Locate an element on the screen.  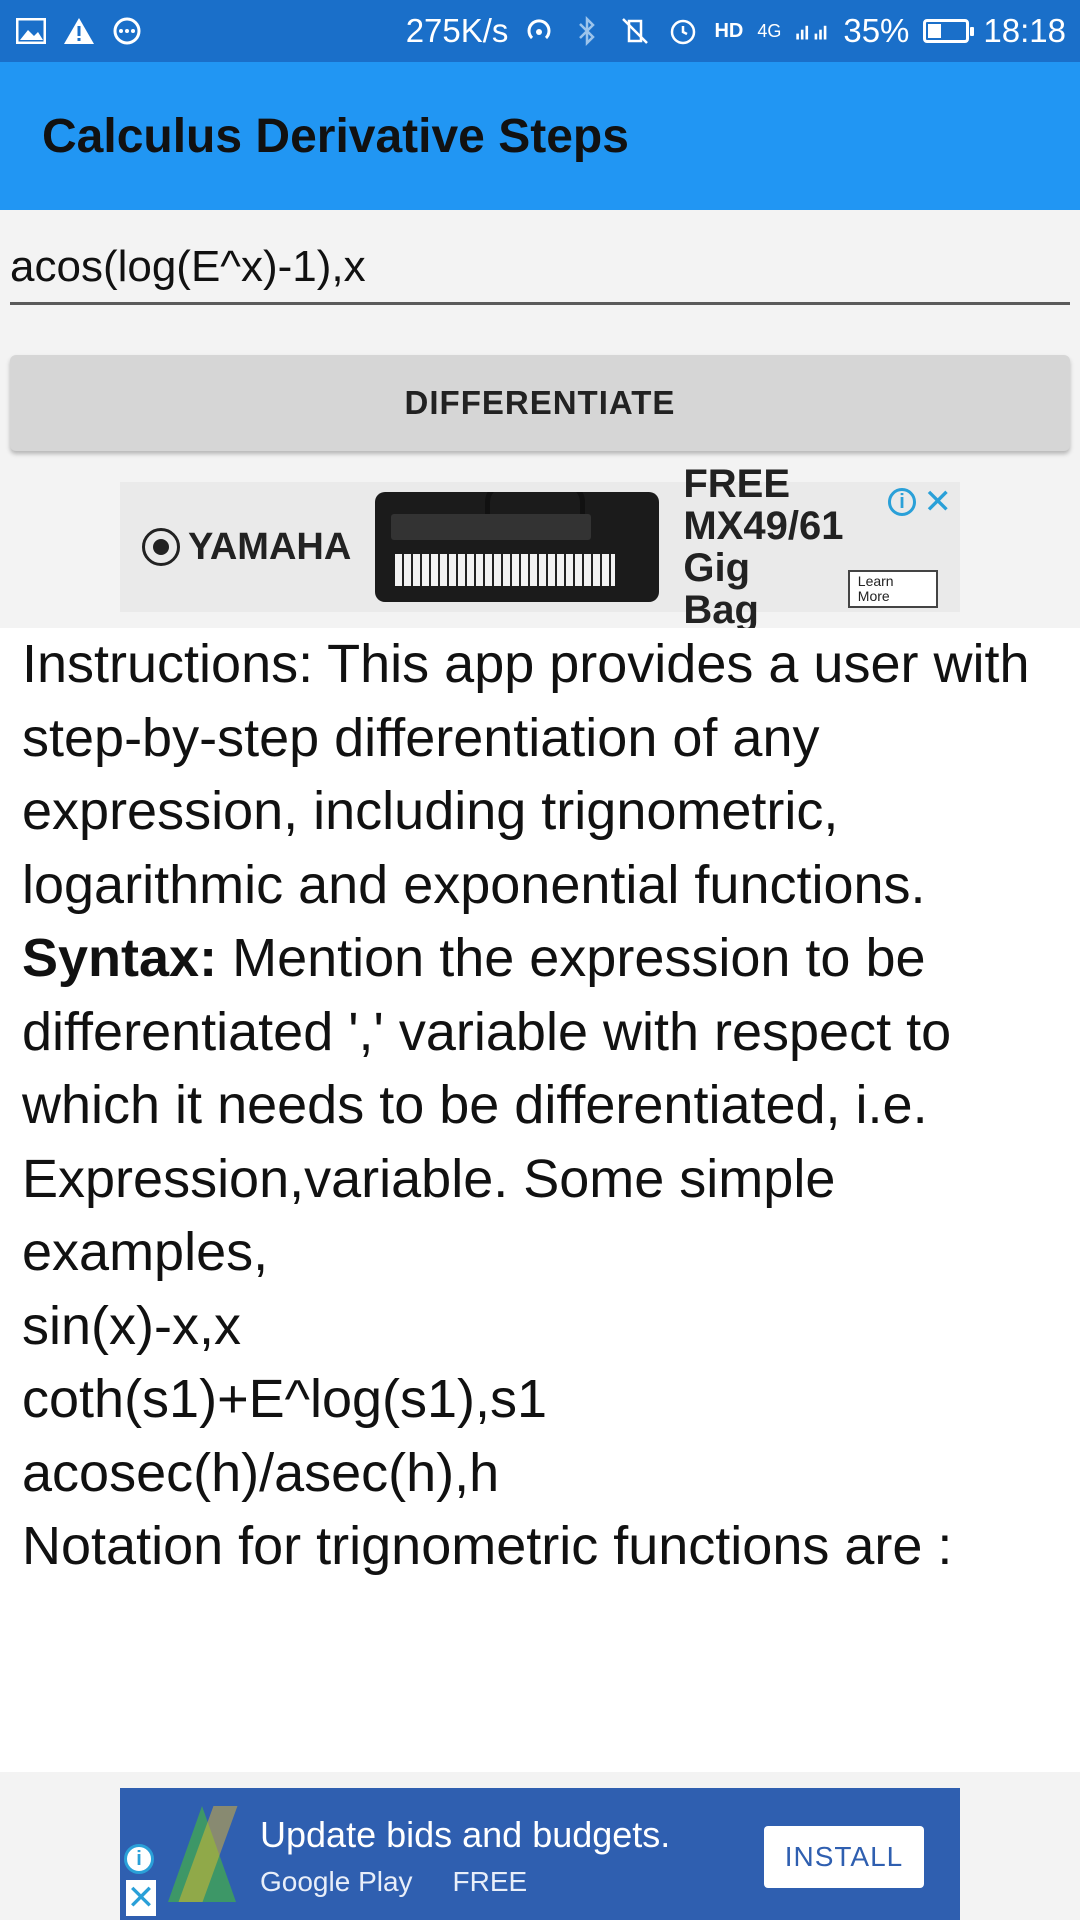
bluetooth-icon is located at coordinates (587, 31).